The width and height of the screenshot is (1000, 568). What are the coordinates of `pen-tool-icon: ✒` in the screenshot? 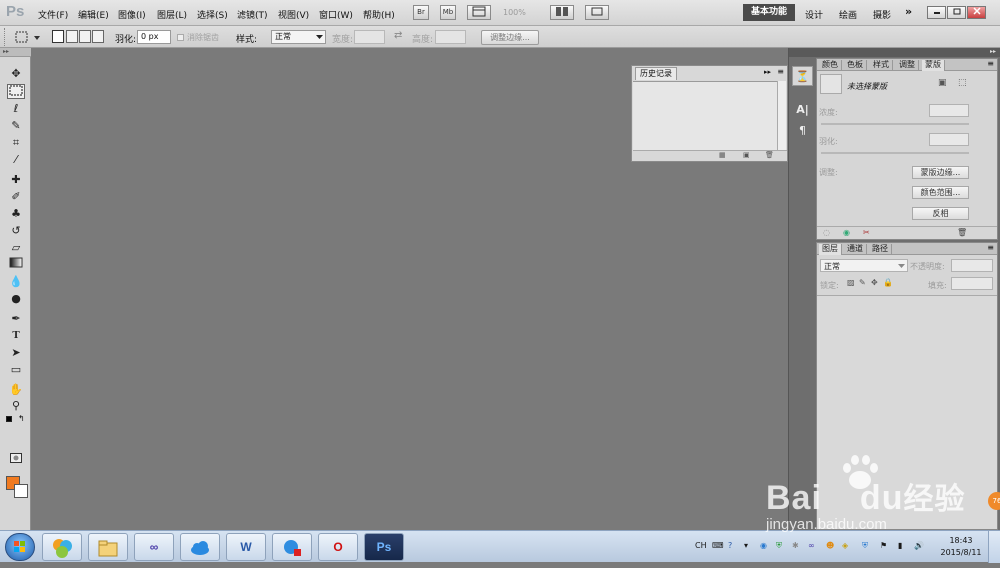 It's located at (16, 318).